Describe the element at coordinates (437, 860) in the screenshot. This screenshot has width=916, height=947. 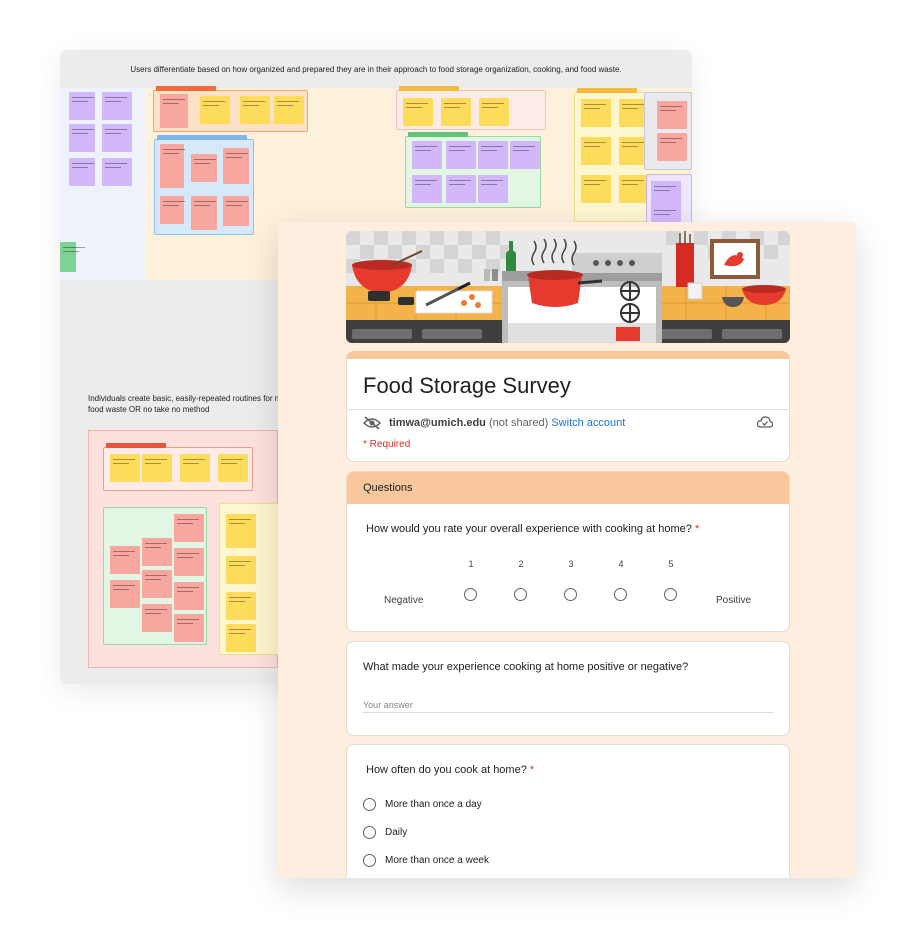
I see `option-label: More than once a week` at that location.